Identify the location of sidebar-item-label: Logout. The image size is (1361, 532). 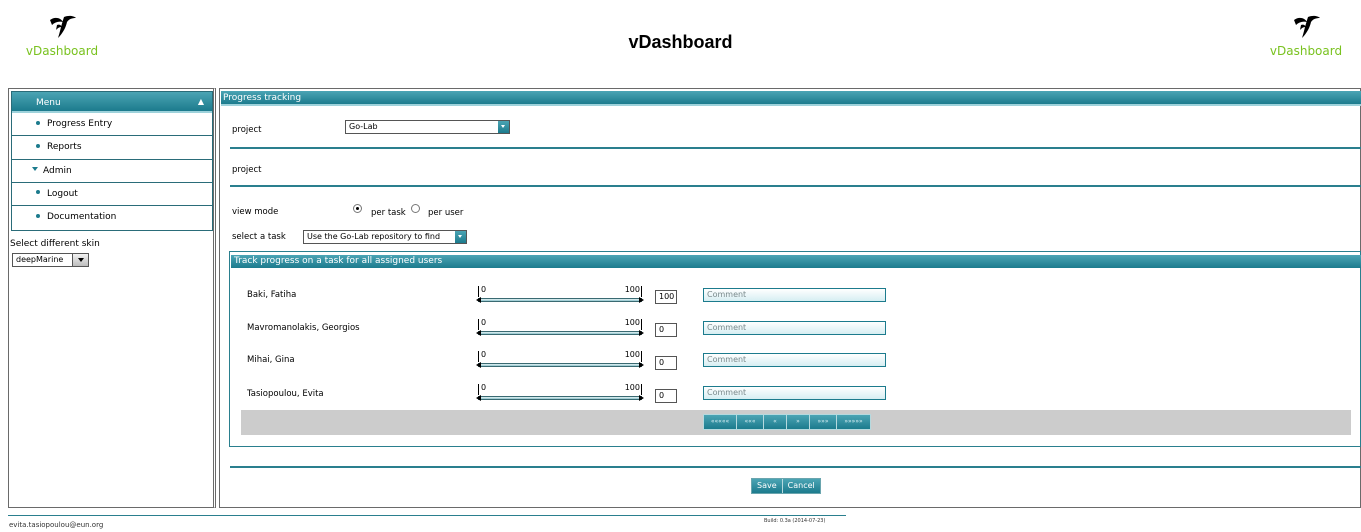
(62, 193).